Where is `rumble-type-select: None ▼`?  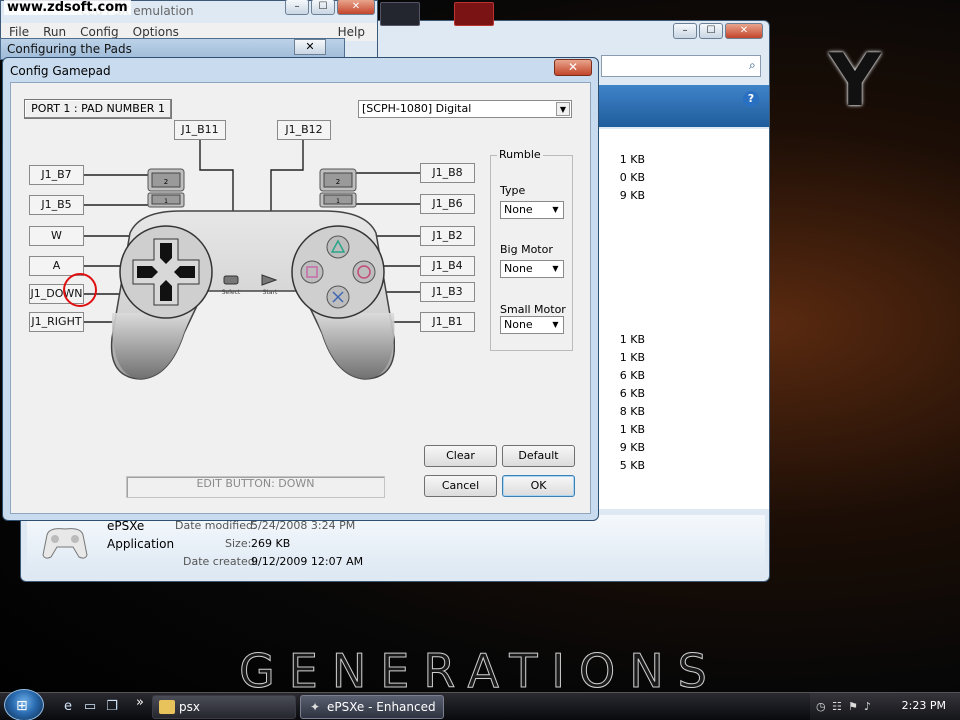
rumble-type-select: None ▼ is located at coordinates (532, 210).